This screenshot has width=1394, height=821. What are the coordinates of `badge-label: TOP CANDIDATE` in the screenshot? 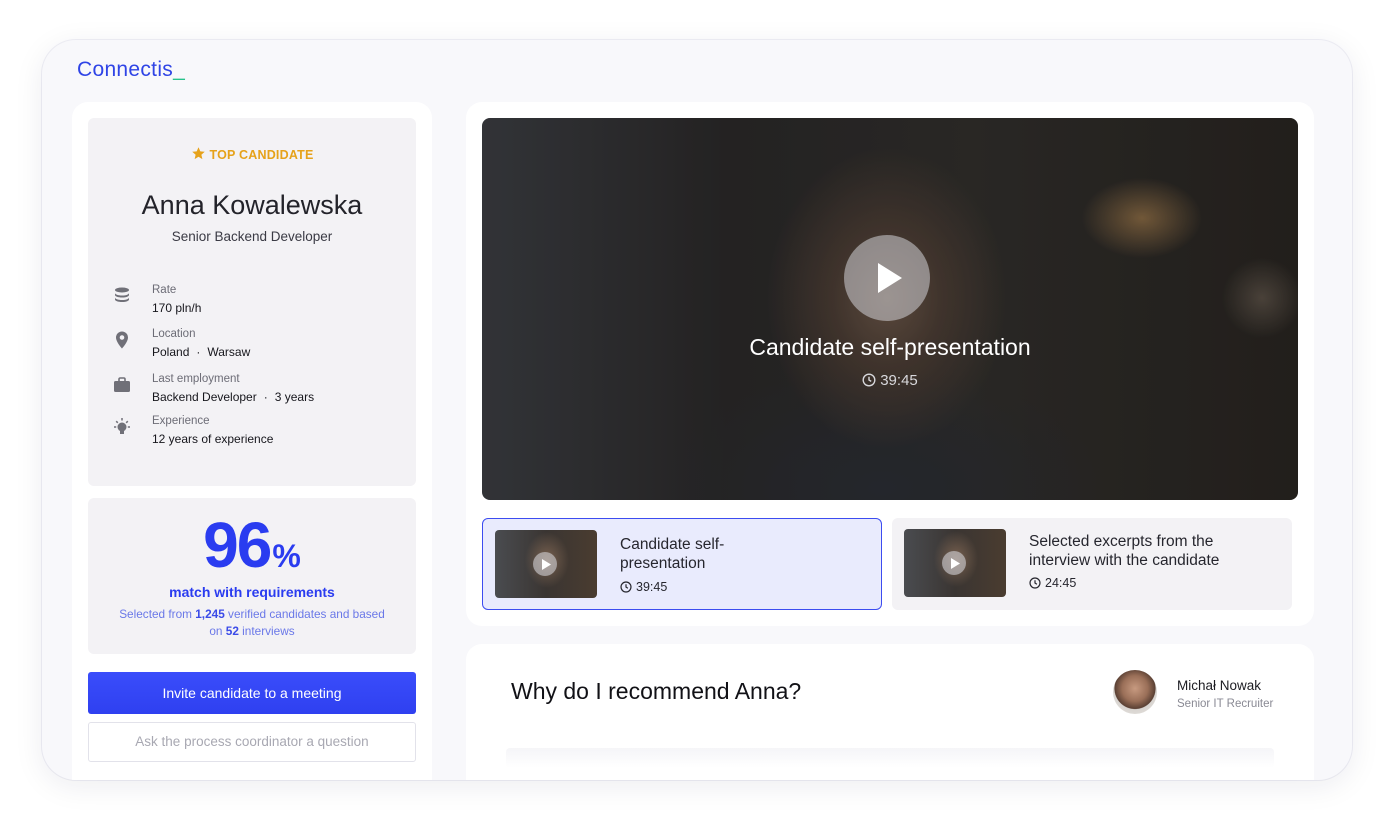 It's located at (261, 155).